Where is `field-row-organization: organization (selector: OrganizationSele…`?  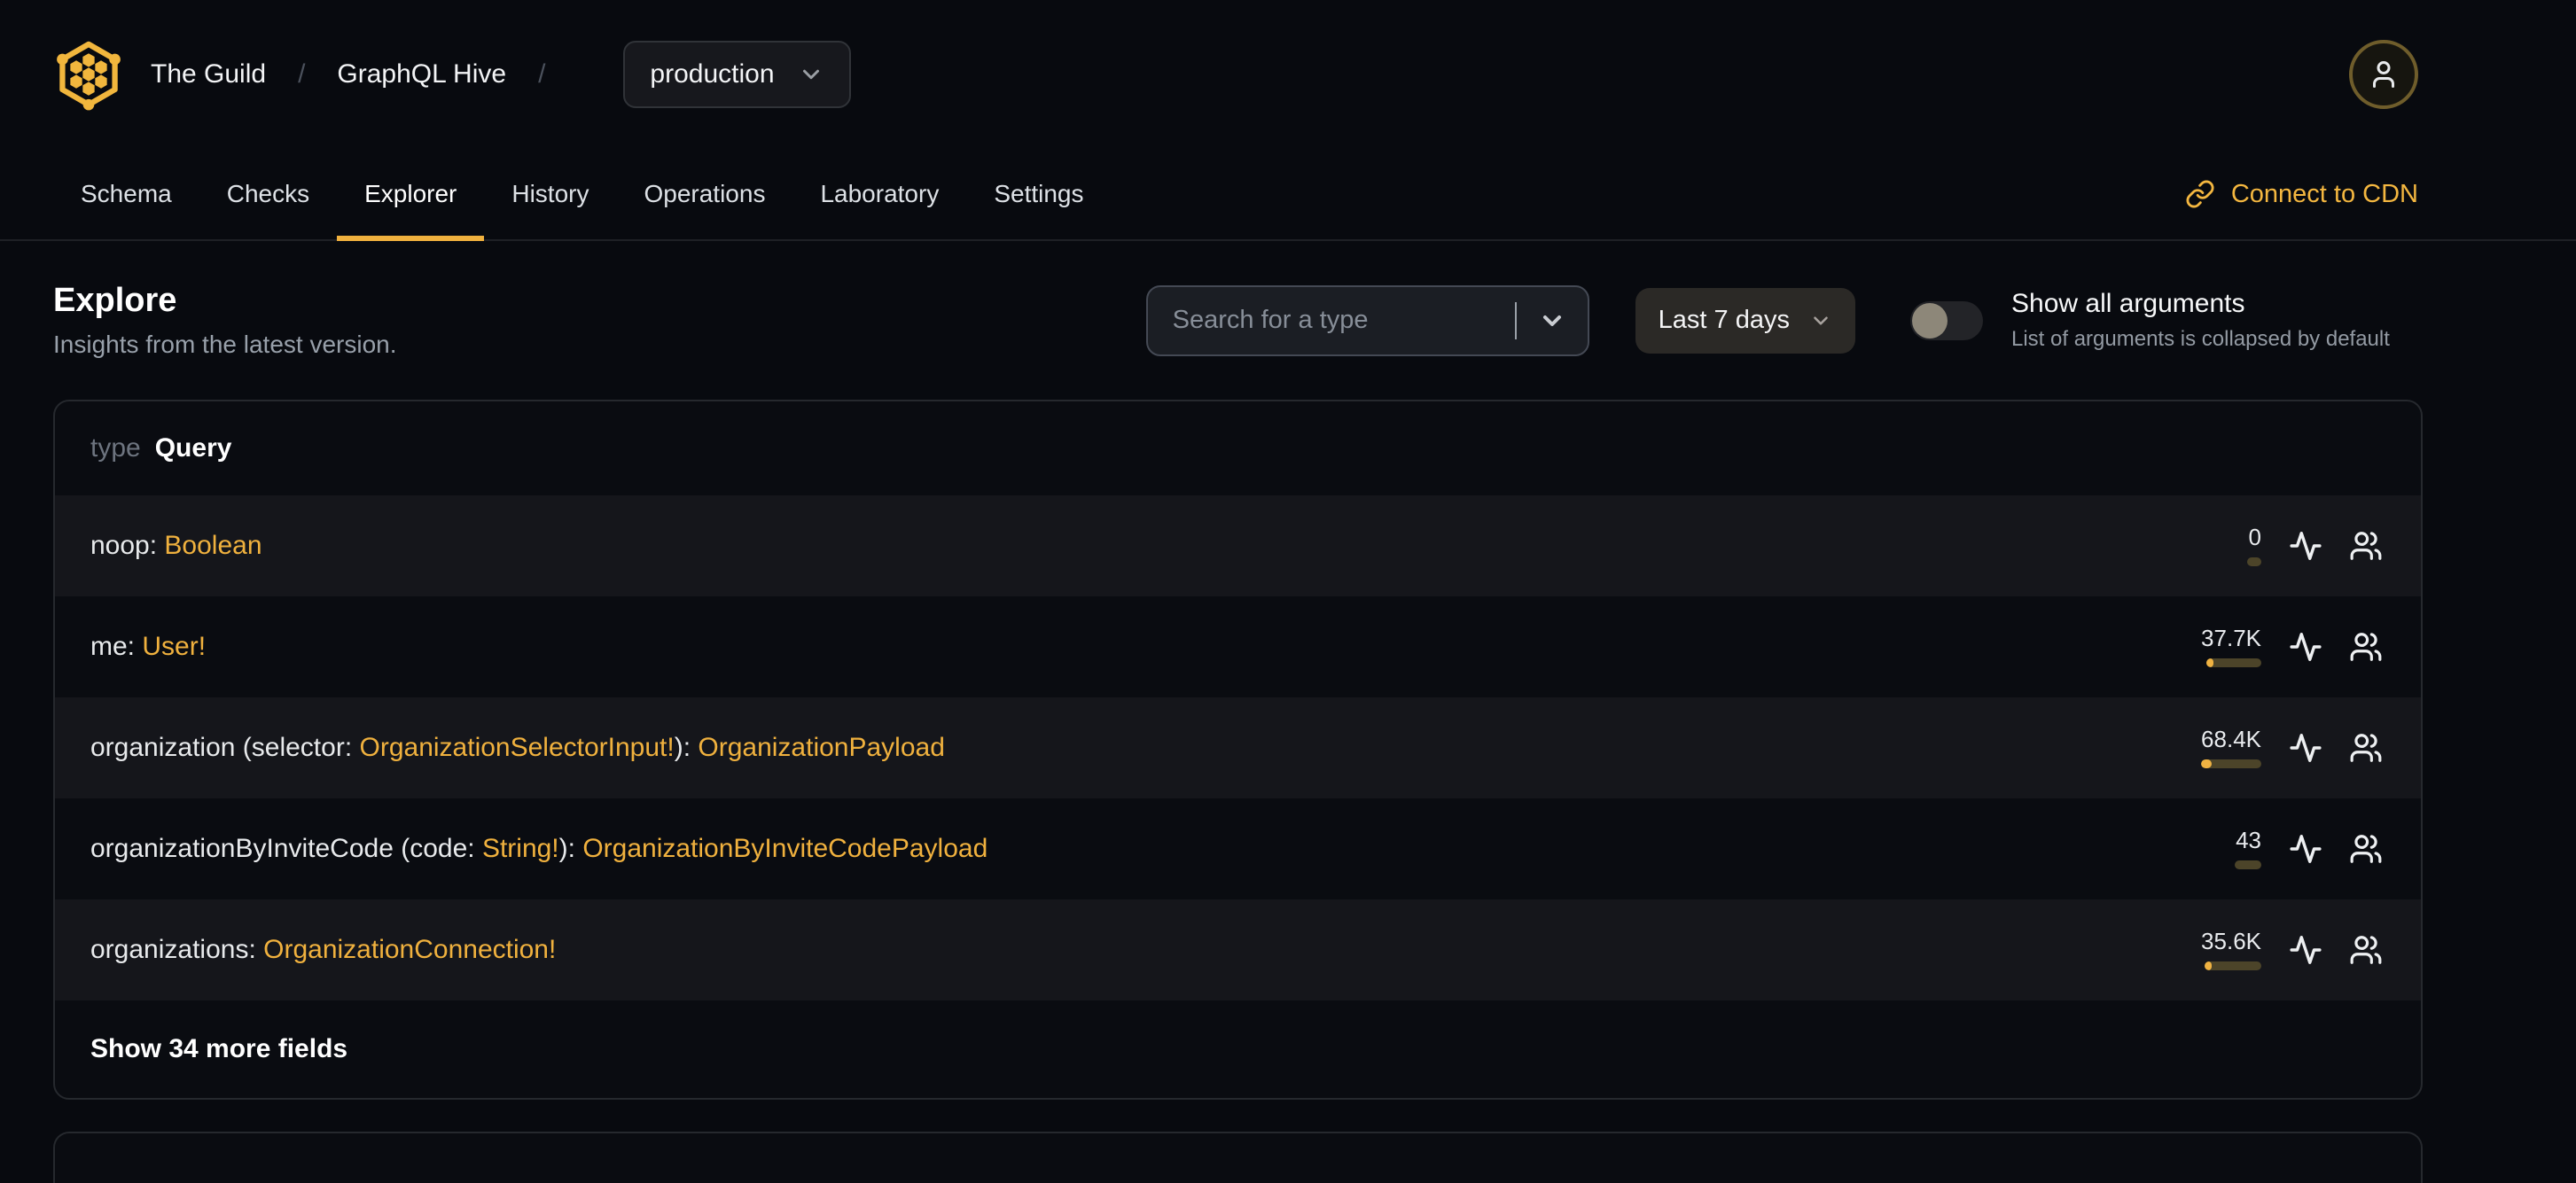
field-row-organization: organization (selector: OrganizationSele… is located at coordinates (1238, 748).